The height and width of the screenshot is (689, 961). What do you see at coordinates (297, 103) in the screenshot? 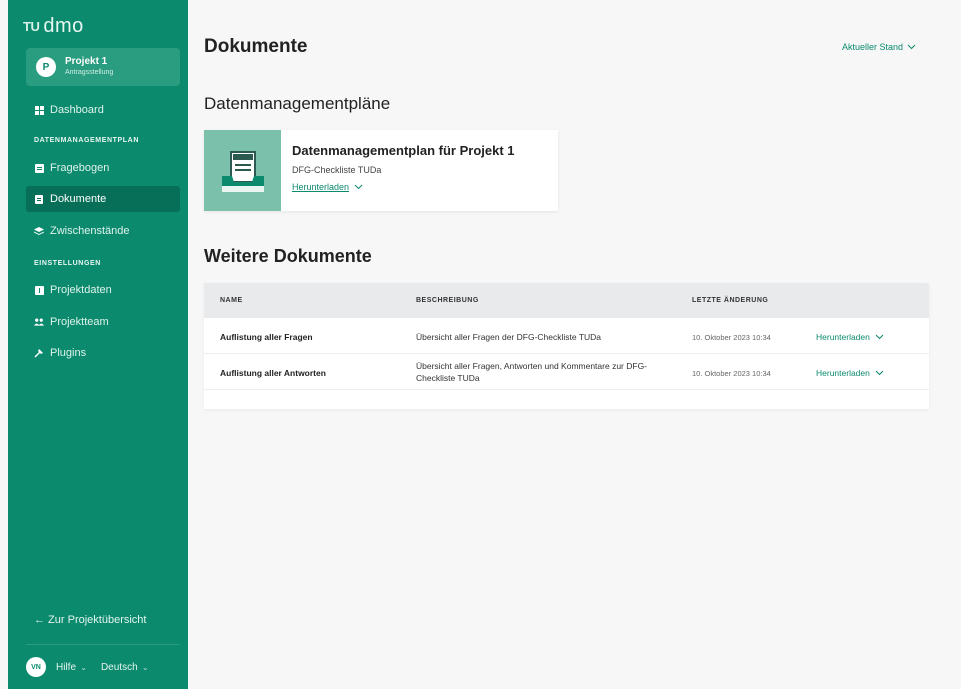
I see `dmp-heading: Datenmanagementpläne` at bounding box center [297, 103].